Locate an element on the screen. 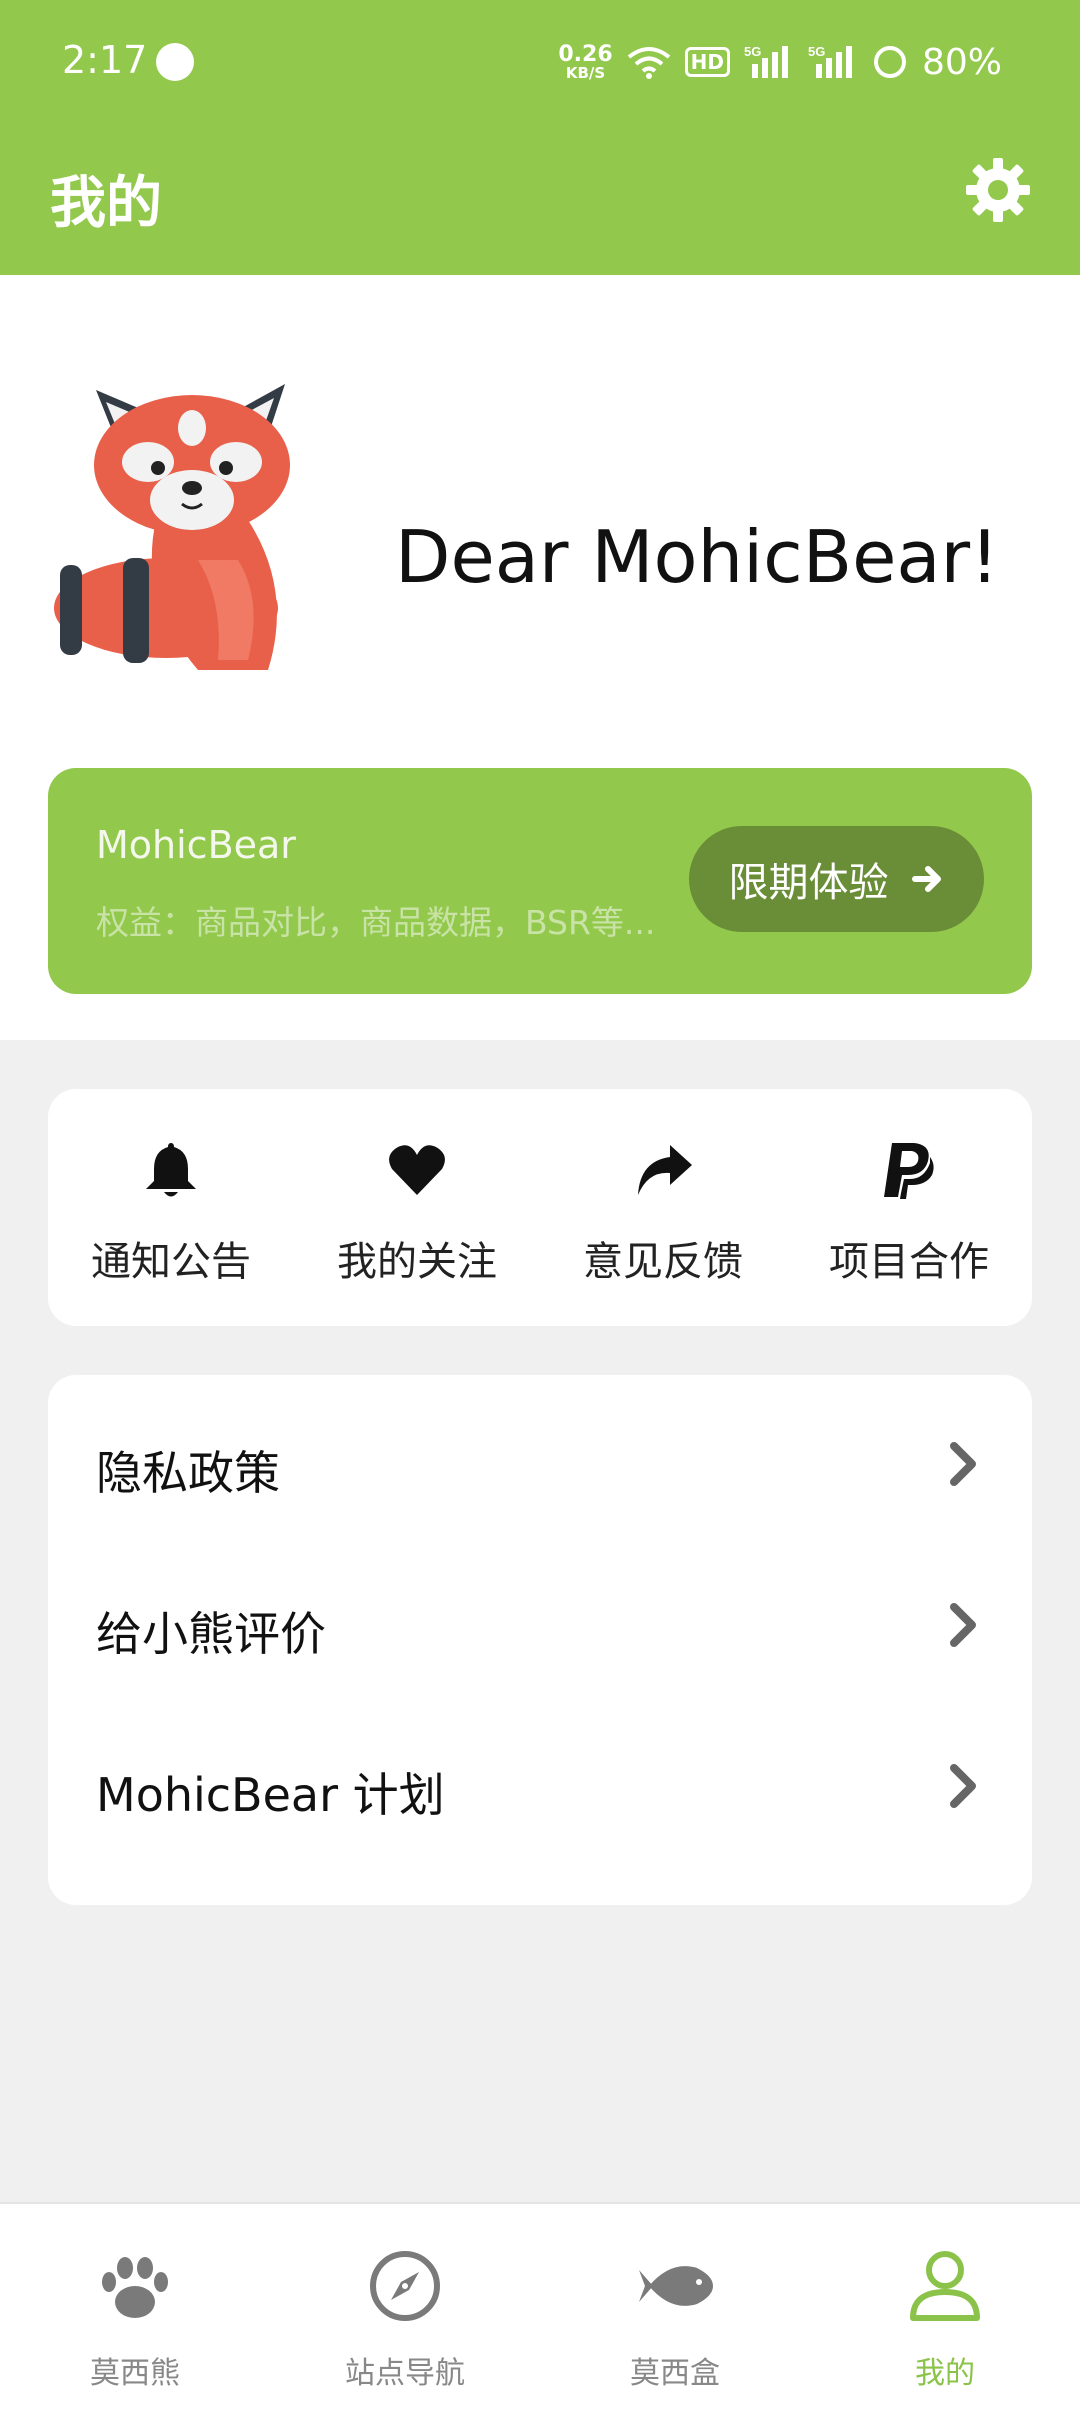 This screenshot has width=1080, height=2412. top-bar: 2:17 0.26 KB/S HD 5G 5G 80% 我的 is located at coordinates (540, 137).